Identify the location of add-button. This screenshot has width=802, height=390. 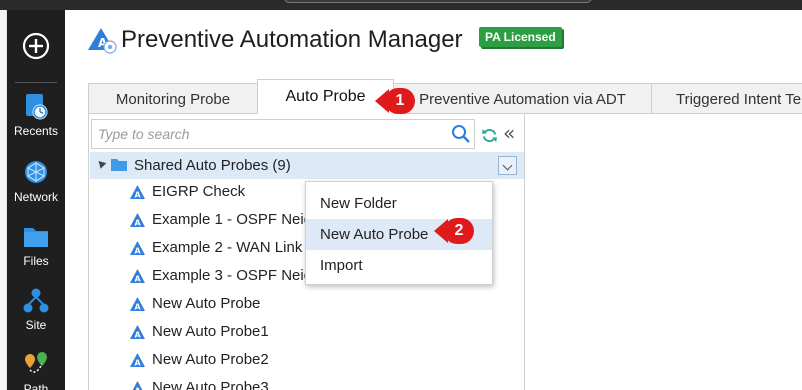
(36, 46).